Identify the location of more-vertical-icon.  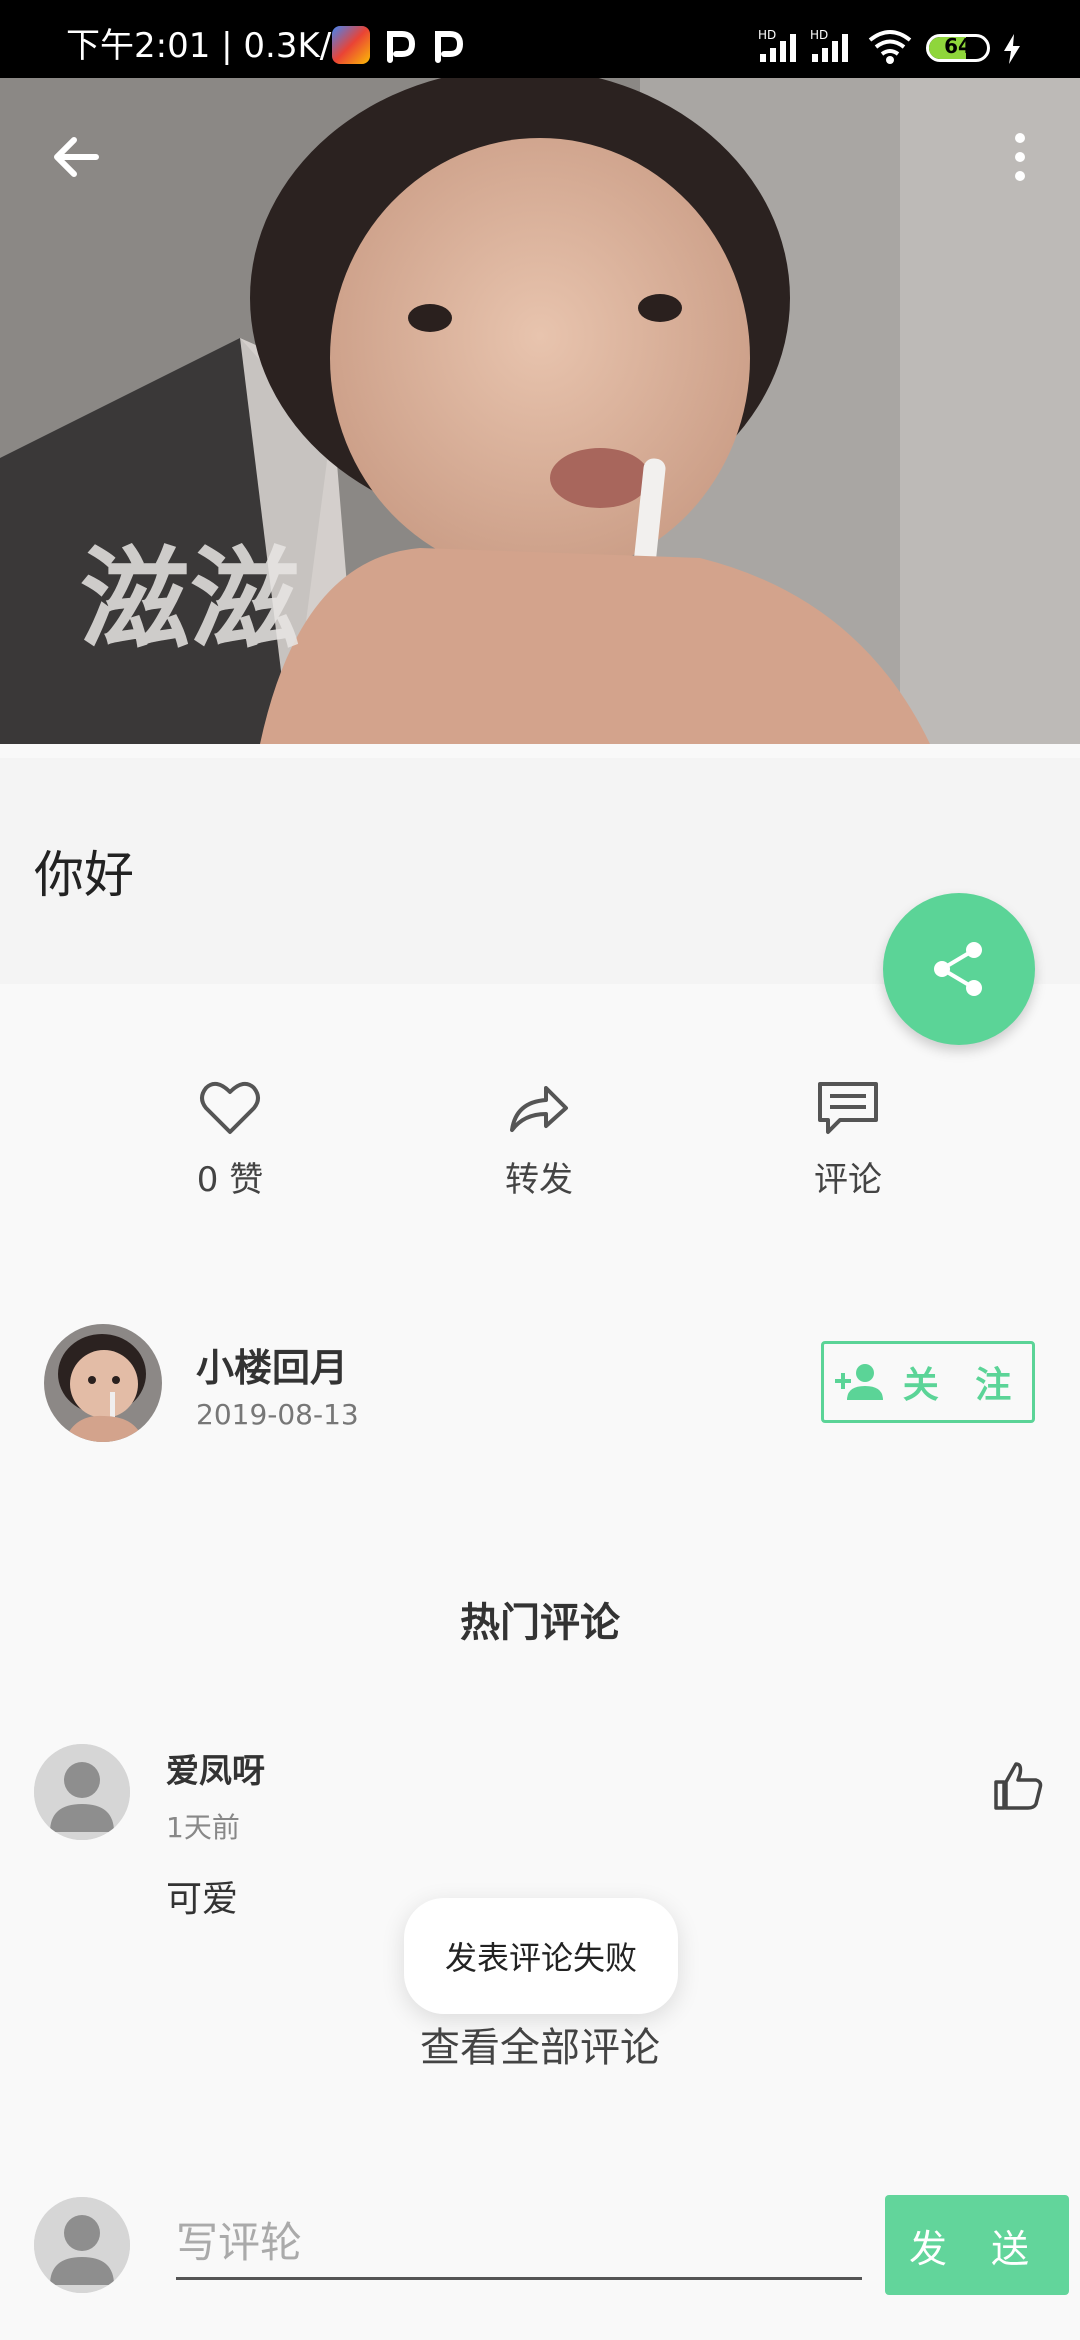
(1020, 157).